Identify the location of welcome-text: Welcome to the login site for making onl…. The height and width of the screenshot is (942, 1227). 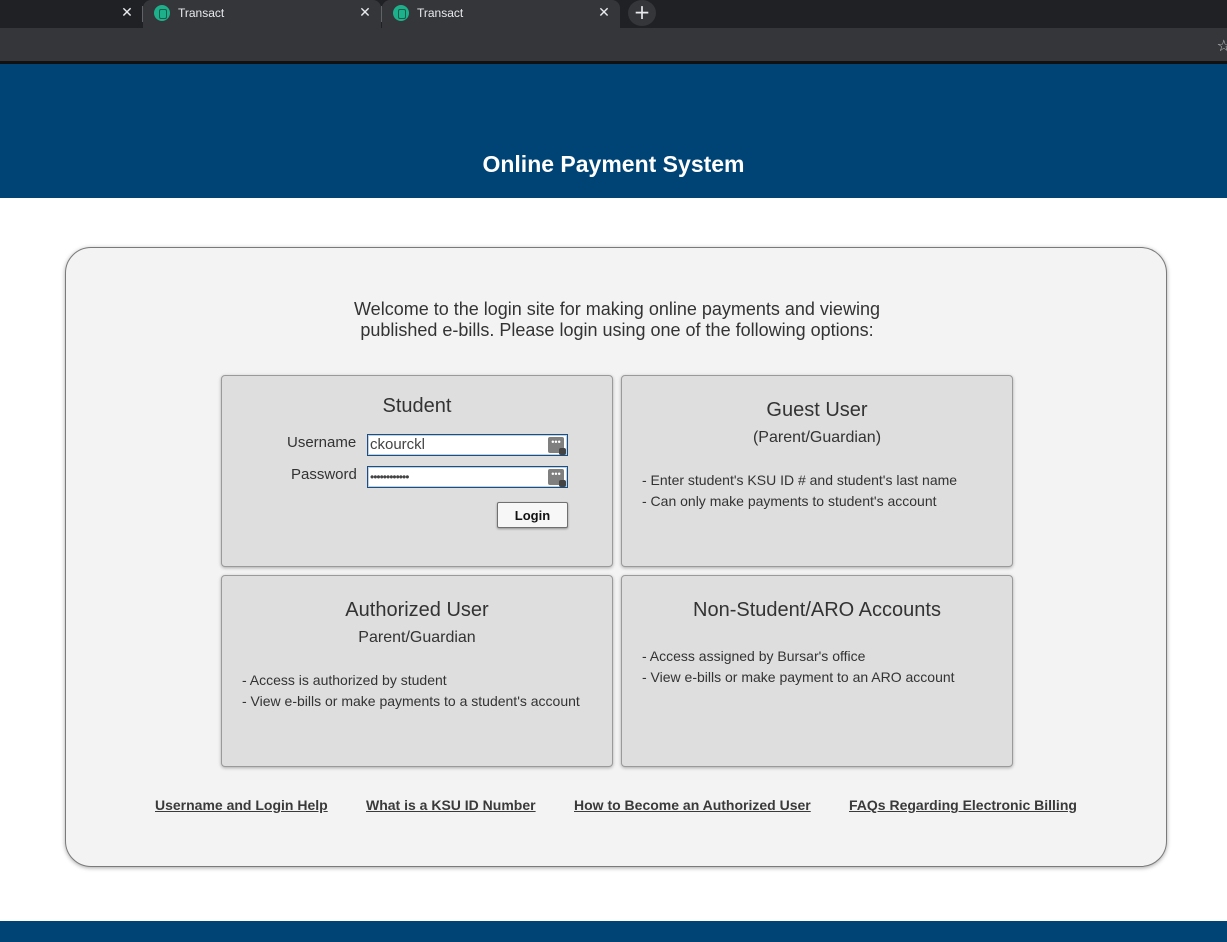
(617, 320).